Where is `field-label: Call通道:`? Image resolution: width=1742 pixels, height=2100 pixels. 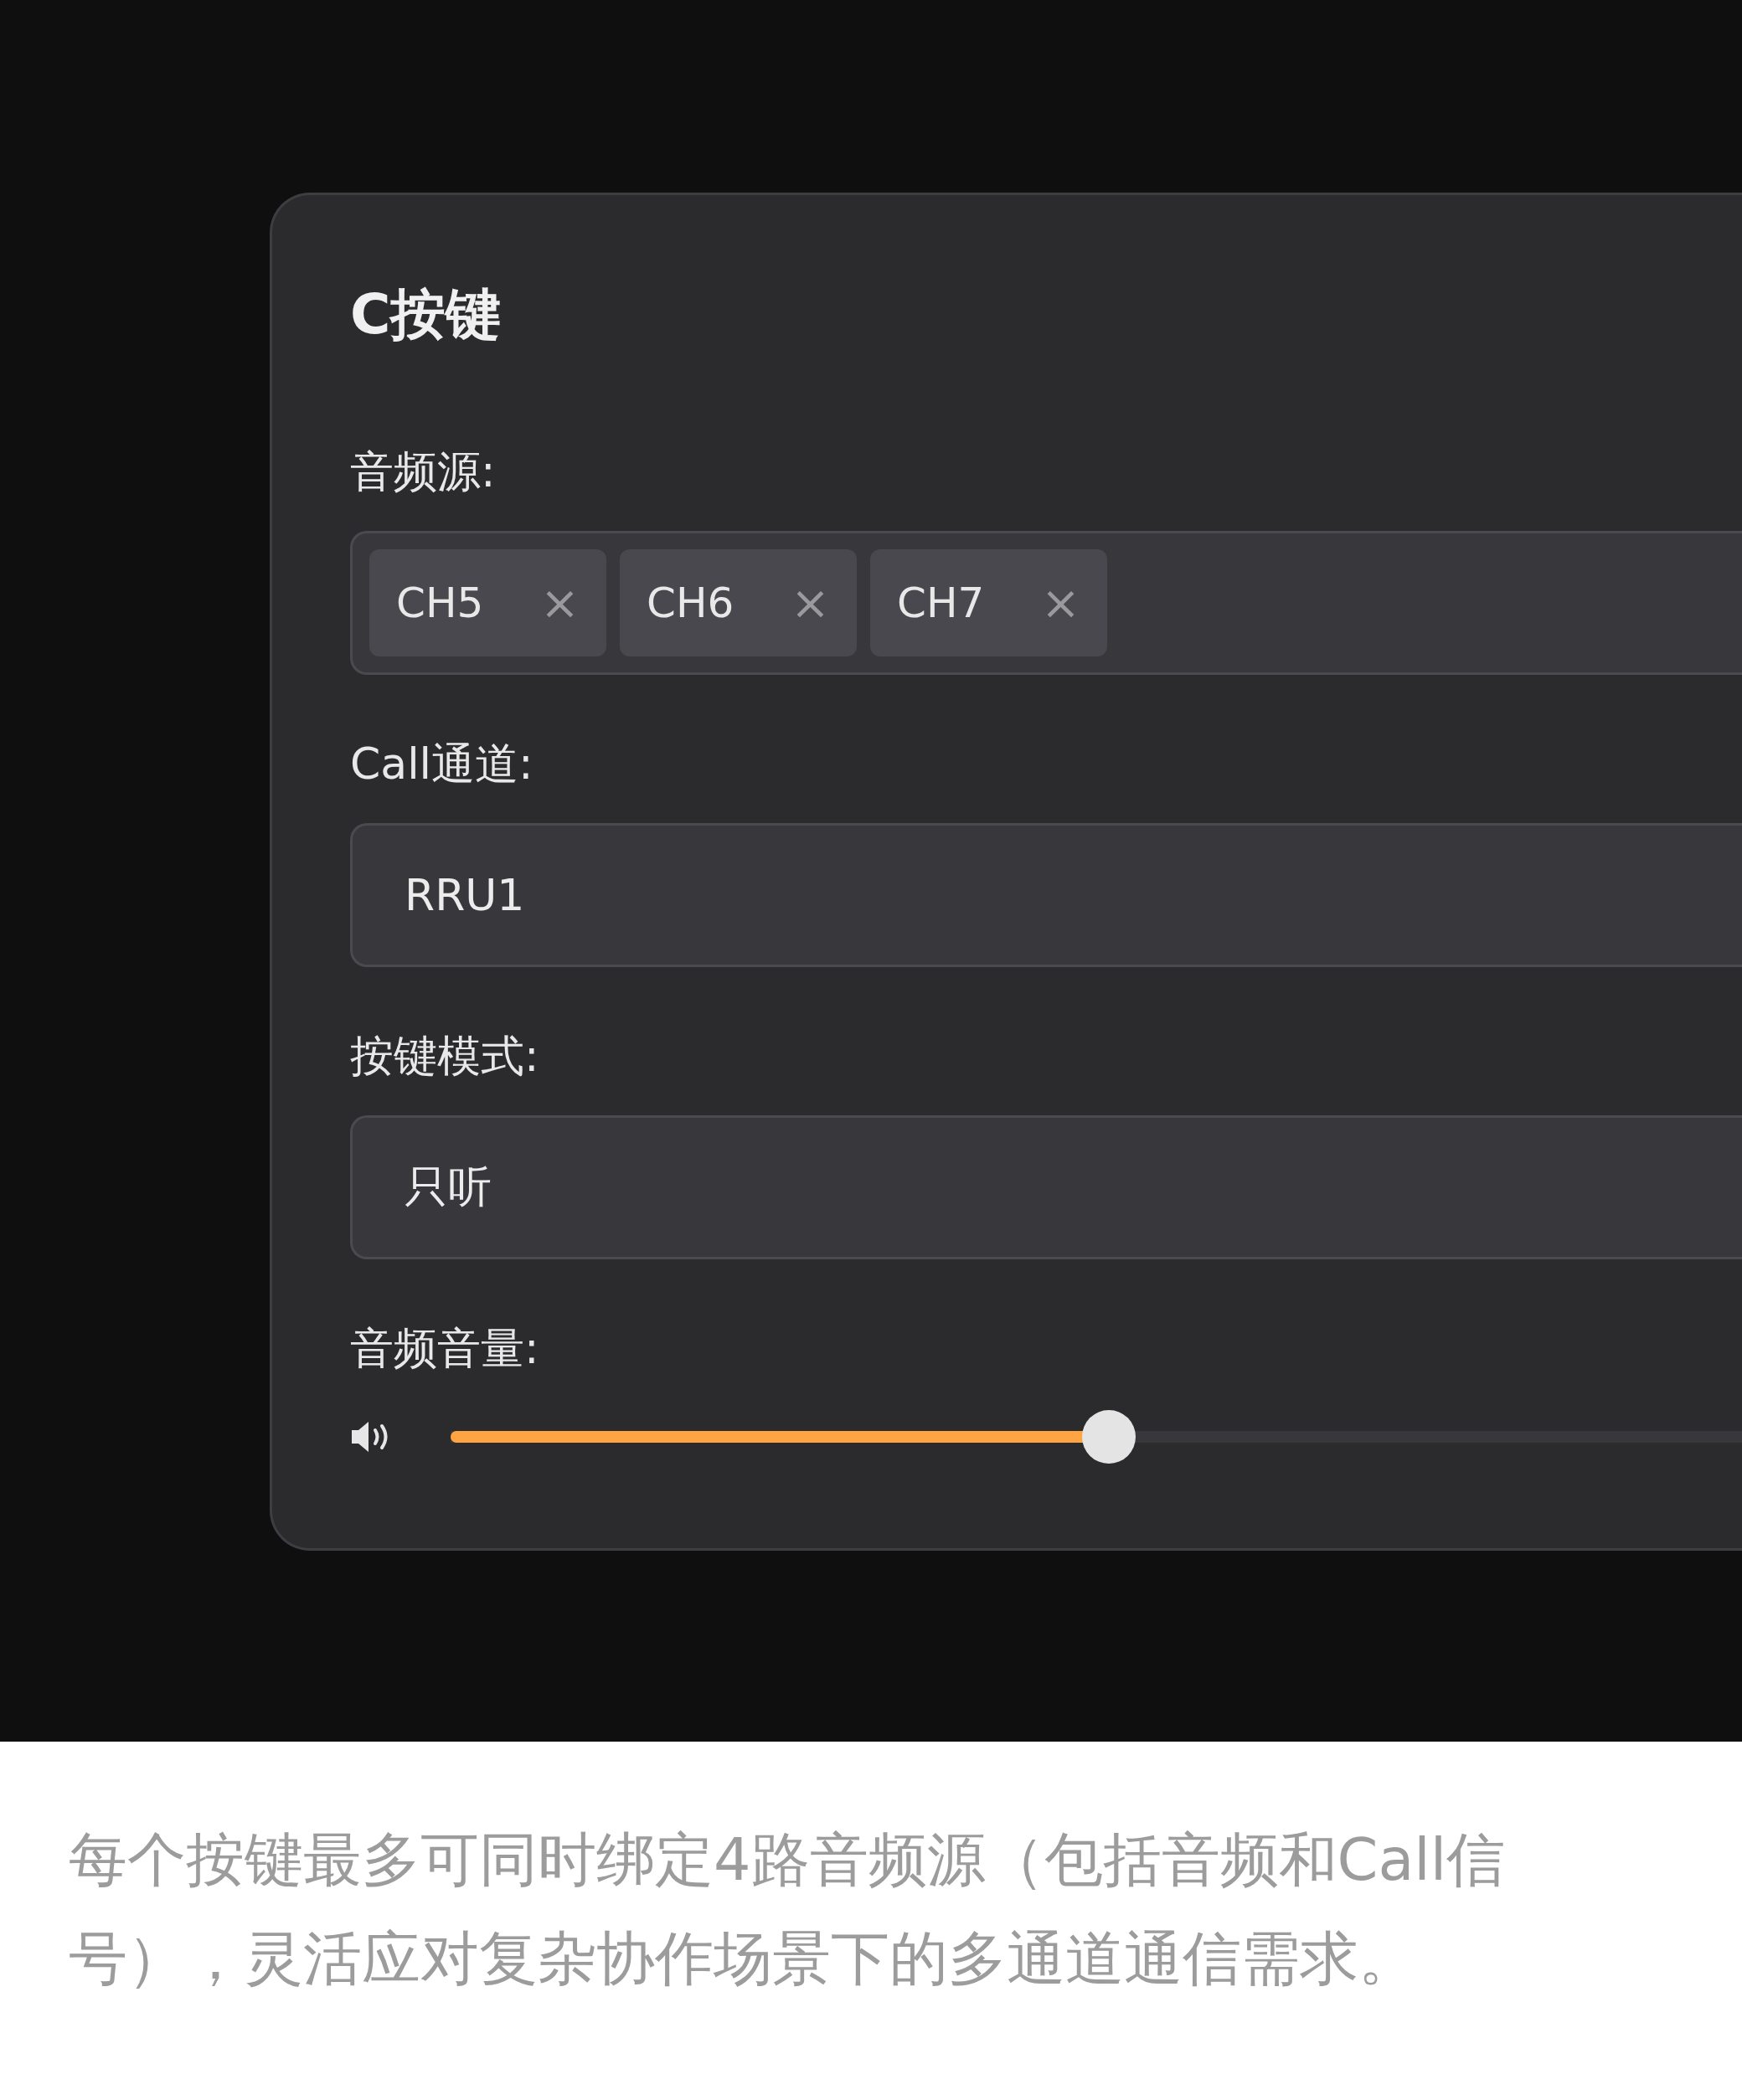
field-label: Call通道: is located at coordinates (442, 764).